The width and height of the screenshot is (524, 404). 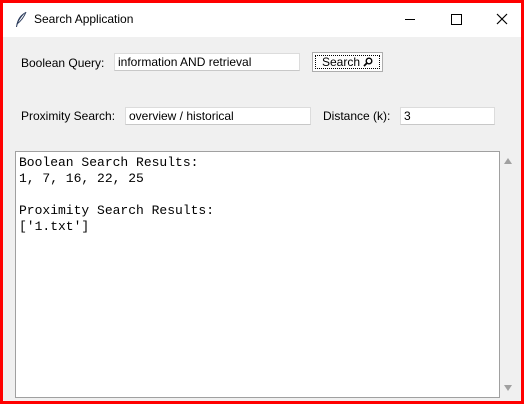 I want to click on minimize-icon, so click(x=410, y=19).